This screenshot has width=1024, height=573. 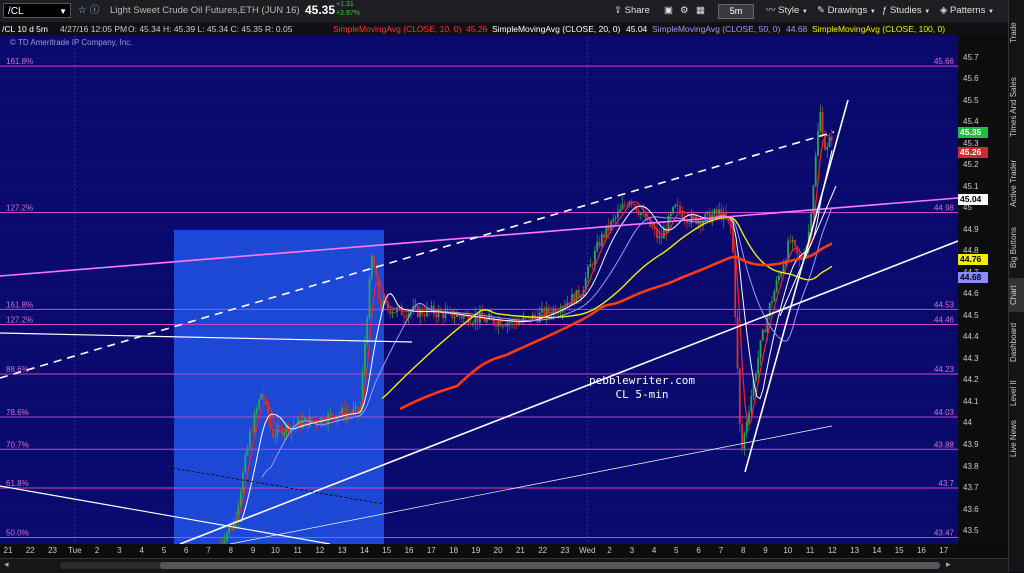 I want to click on style-button: 〰 Style ▼, so click(x=787, y=11).